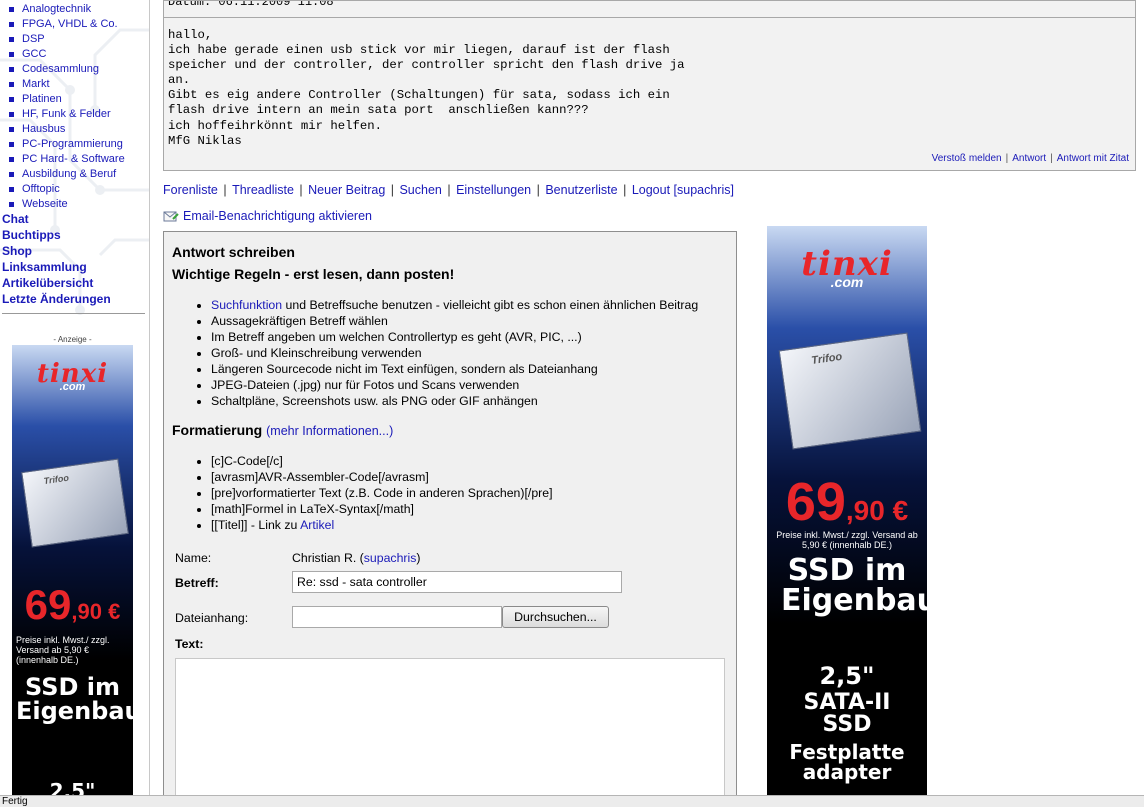  Describe the element at coordinates (70, 24) in the screenshot. I see `sidebar-link: FPGA, VHDL & Co.` at that location.